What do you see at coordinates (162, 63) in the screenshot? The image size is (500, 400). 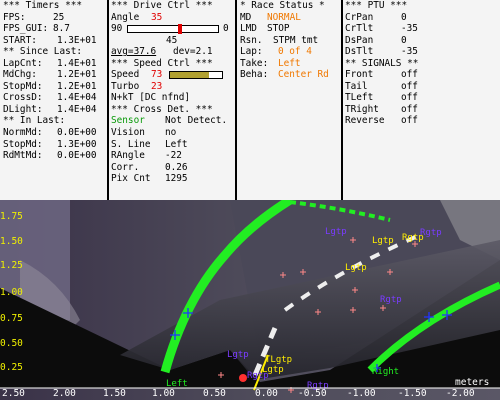 I see `speed-header: *** Speed Ctrl ***` at bounding box center [162, 63].